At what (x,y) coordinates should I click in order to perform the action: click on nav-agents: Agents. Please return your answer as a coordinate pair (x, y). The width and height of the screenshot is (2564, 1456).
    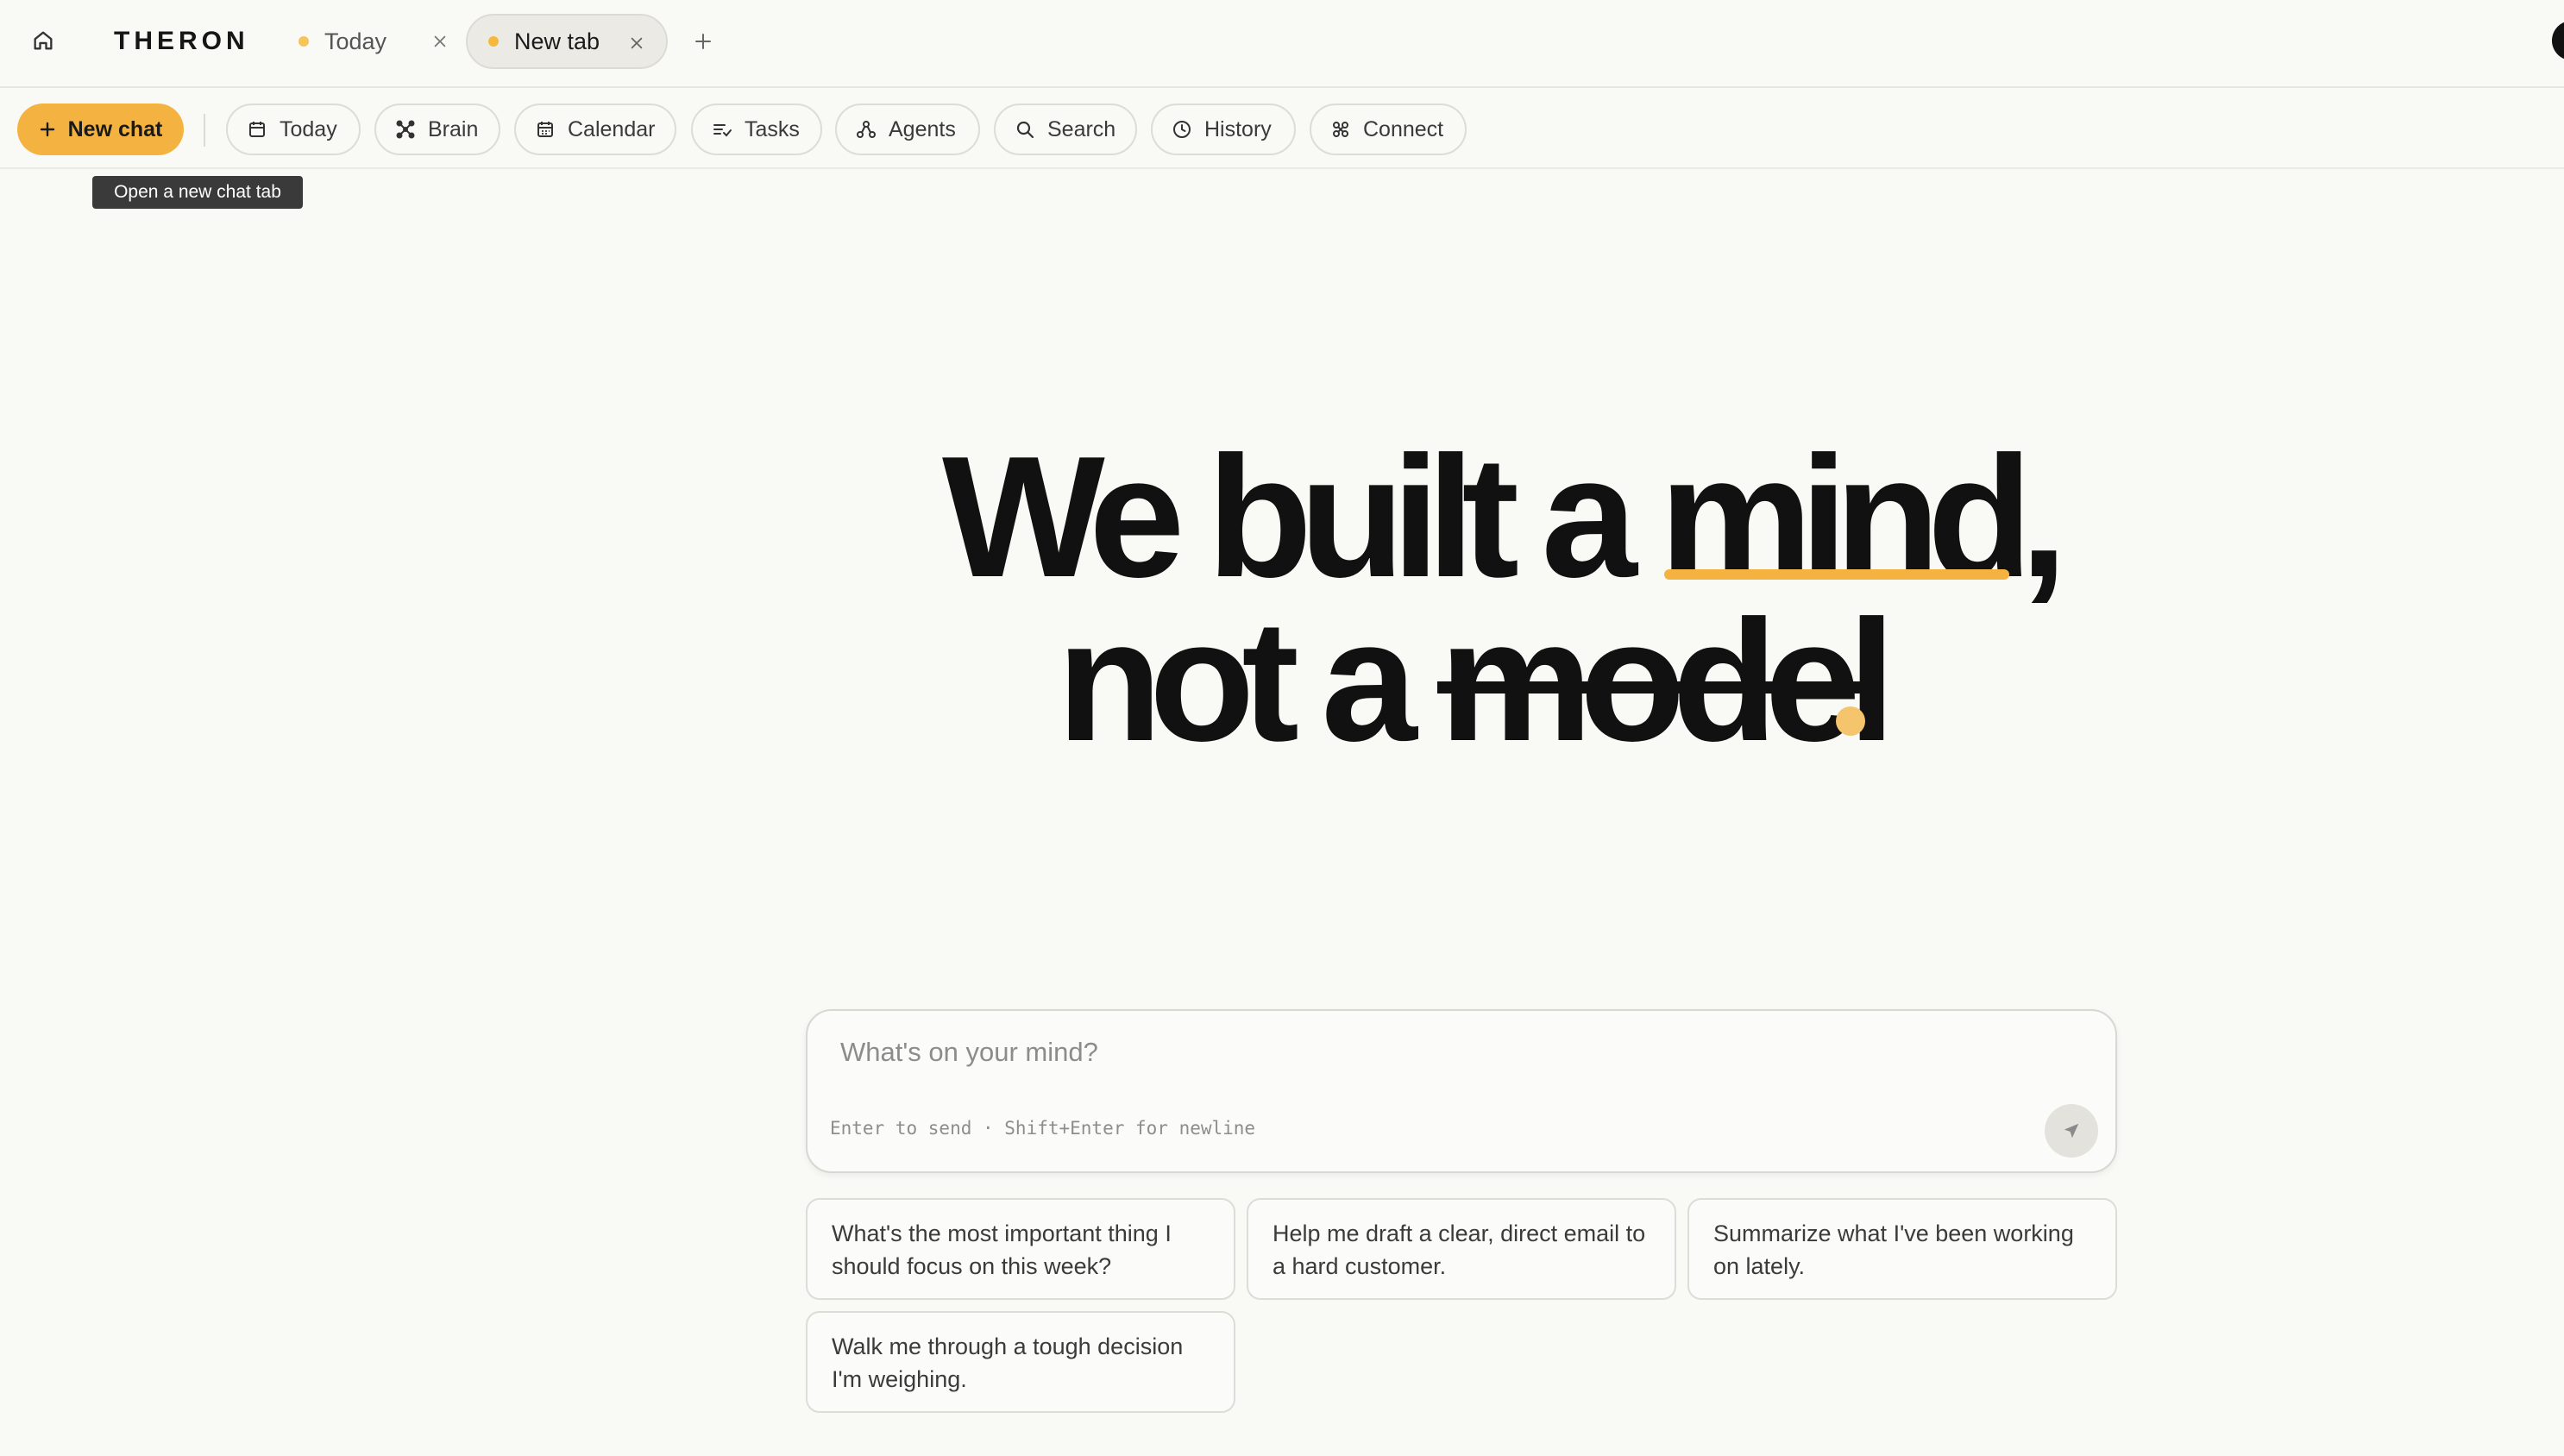
    Looking at the image, I should click on (907, 129).